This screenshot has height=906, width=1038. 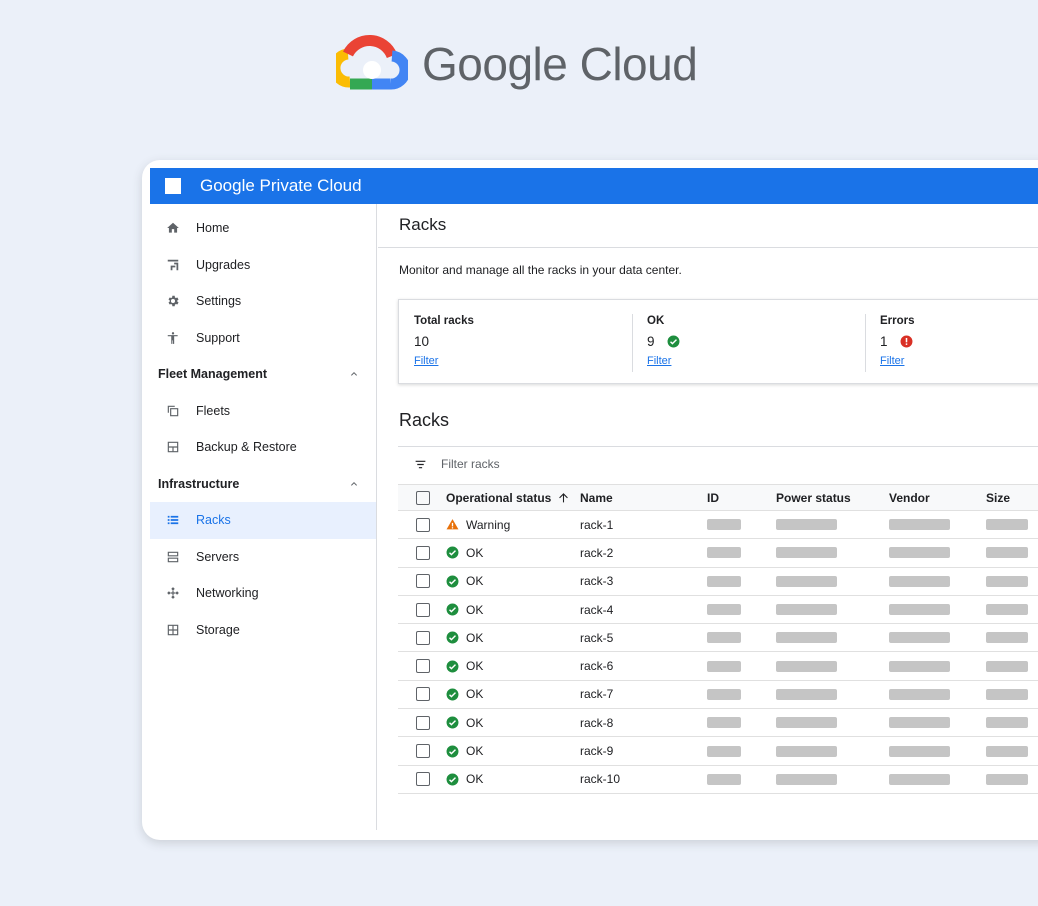 What do you see at coordinates (420, 464) in the screenshot?
I see `filter-icon` at bounding box center [420, 464].